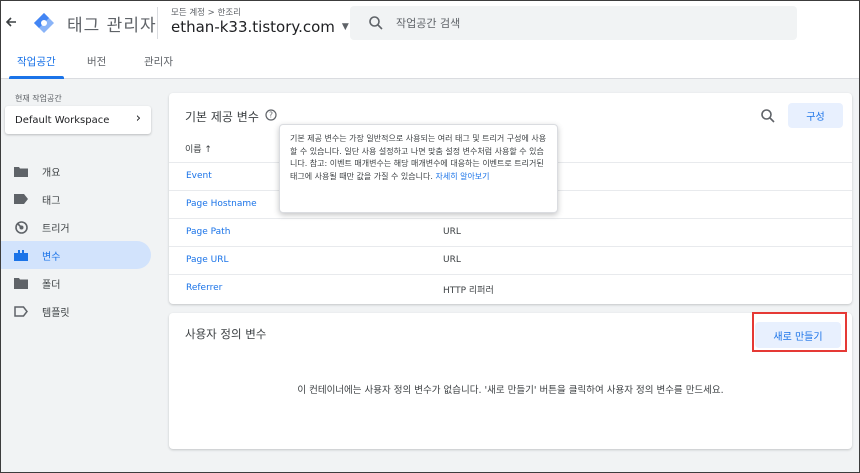 Image resolution: width=860 pixels, height=473 pixels. I want to click on sidebar-item-label: 폴더, so click(51, 285).